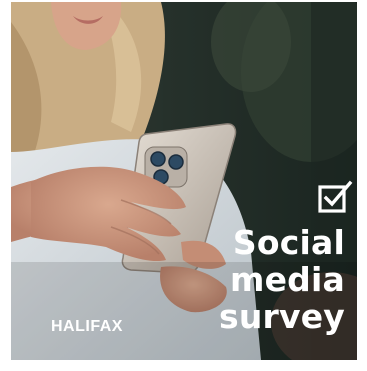 This screenshot has width=367, height=371. What do you see at coordinates (288, 242) in the screenshot?
I see `headline-line-social: Social` at bounding box center [288, 242].